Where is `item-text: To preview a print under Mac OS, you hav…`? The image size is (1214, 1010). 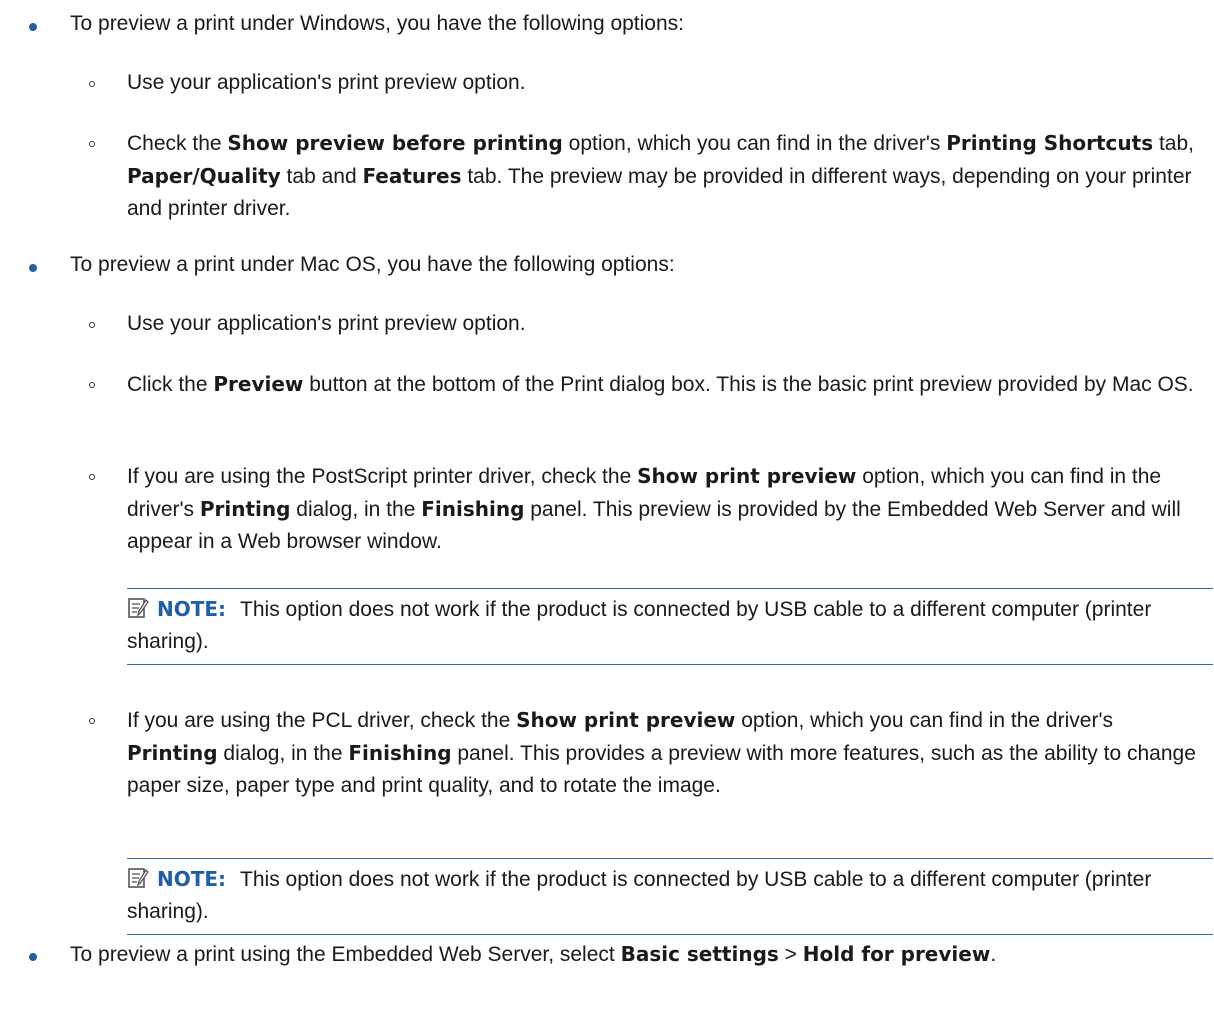 item-text: To preview a print under Mac OS, you hav… is located at coordinates (372, 264).